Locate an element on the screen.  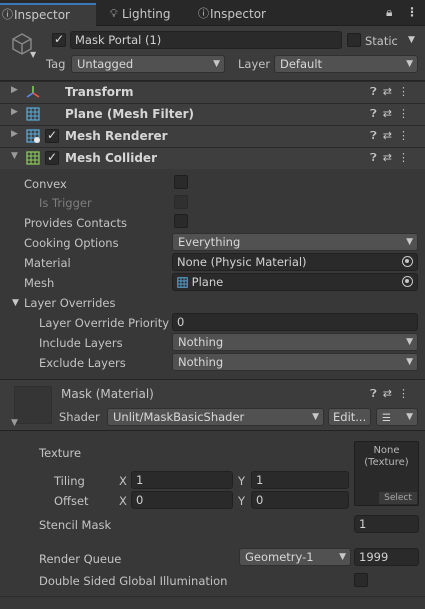
offset-x-field: 0 is located at coordinates (182, 500).